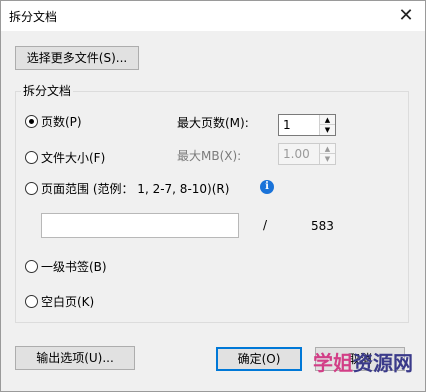 The image size is (426, 392). I want to click on radio-pages: 页数(P), so click(53, 121).